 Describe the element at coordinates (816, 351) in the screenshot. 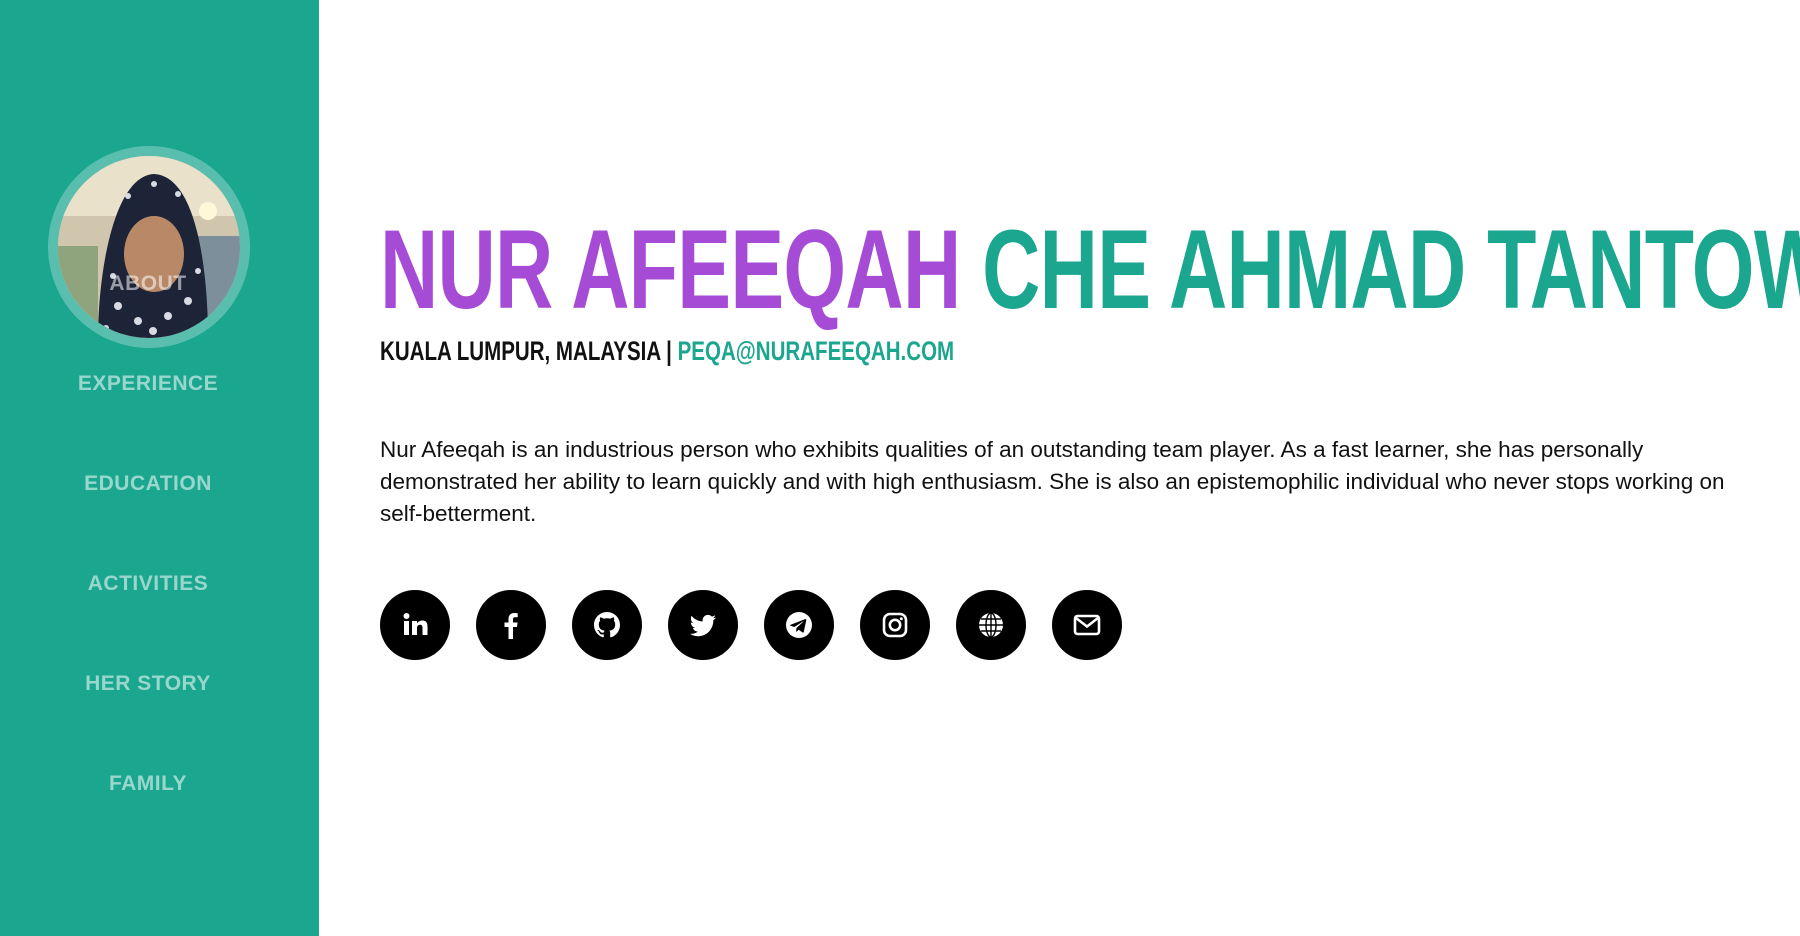

I see `email-link: PEQA@NURAFEEQAH.COM` at that location.